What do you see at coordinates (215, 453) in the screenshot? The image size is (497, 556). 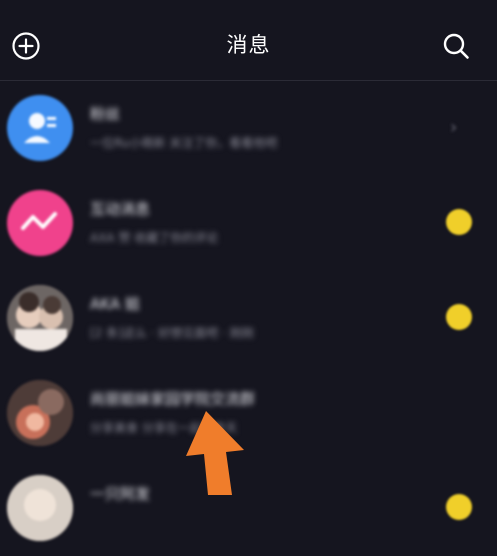 I see `pointer-arrow-icon` at bounding box center [215, 453].